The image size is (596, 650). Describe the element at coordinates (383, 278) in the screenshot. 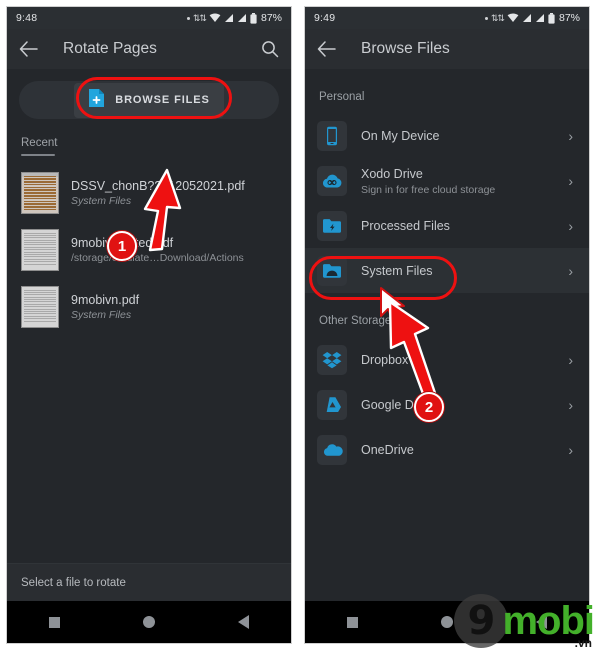

I see `annotation-box-system-files` at that location.